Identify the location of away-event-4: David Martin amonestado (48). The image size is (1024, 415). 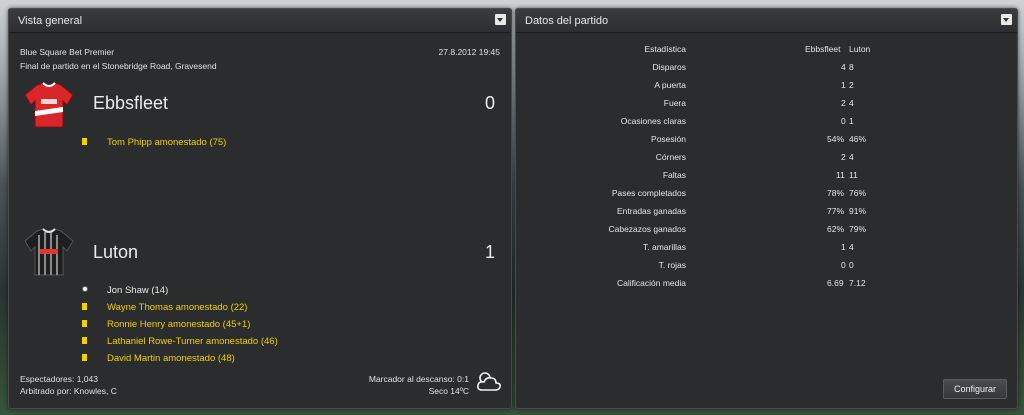
(171, 358).